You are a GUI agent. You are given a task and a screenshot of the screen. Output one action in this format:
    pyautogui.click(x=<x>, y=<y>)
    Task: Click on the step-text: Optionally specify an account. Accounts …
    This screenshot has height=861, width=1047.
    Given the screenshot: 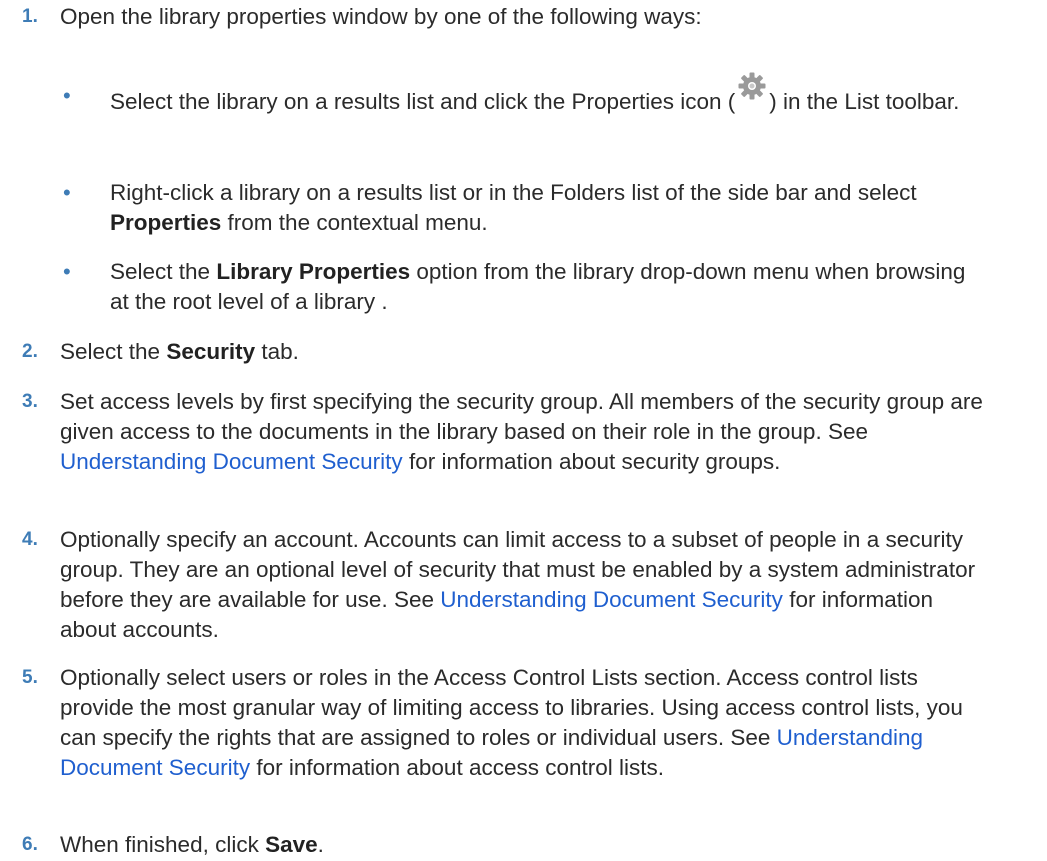 What is the action you would take?
    pyautogui.click(x=518, y=584)
    